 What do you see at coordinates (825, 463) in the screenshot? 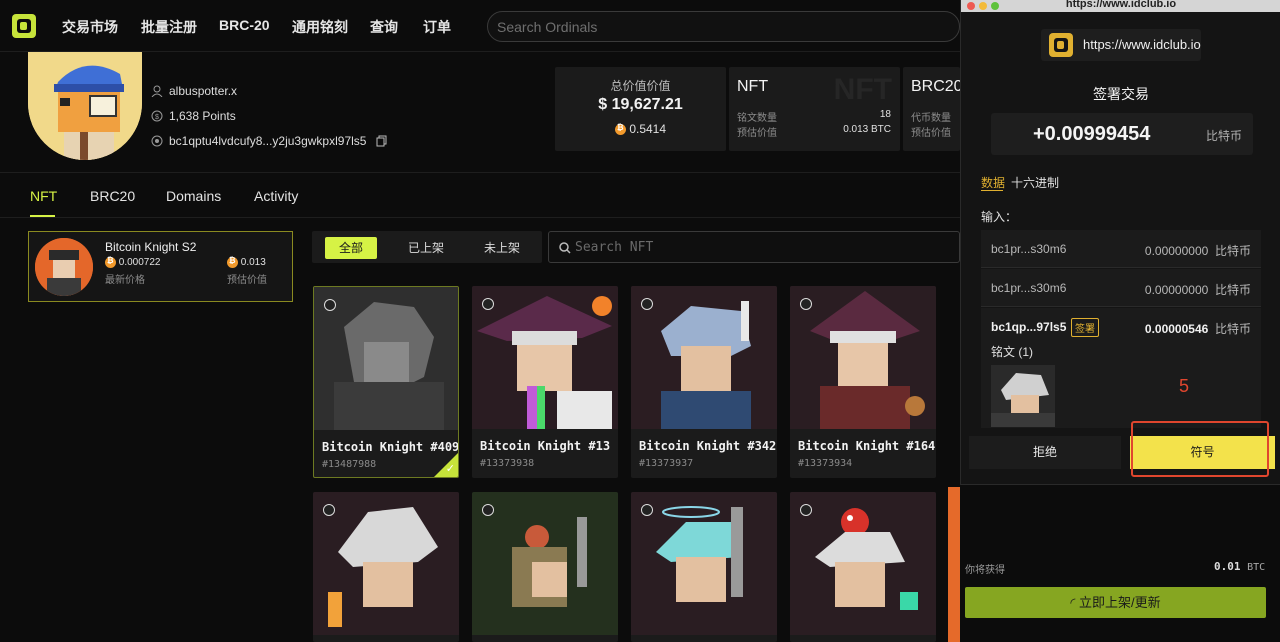
I see `nft-inscription-id: #13373934` at bounding box center [825, 463].